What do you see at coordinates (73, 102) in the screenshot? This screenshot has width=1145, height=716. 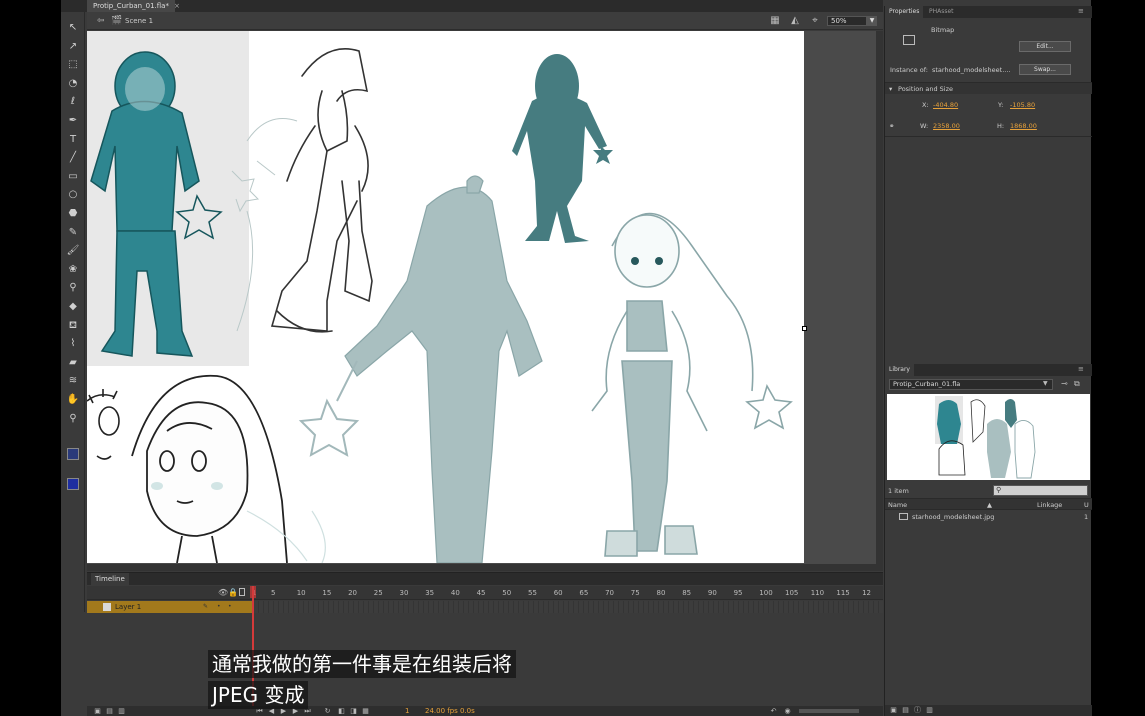 I see `lasso-tool: ℓ` at bounding box center [73, 102].